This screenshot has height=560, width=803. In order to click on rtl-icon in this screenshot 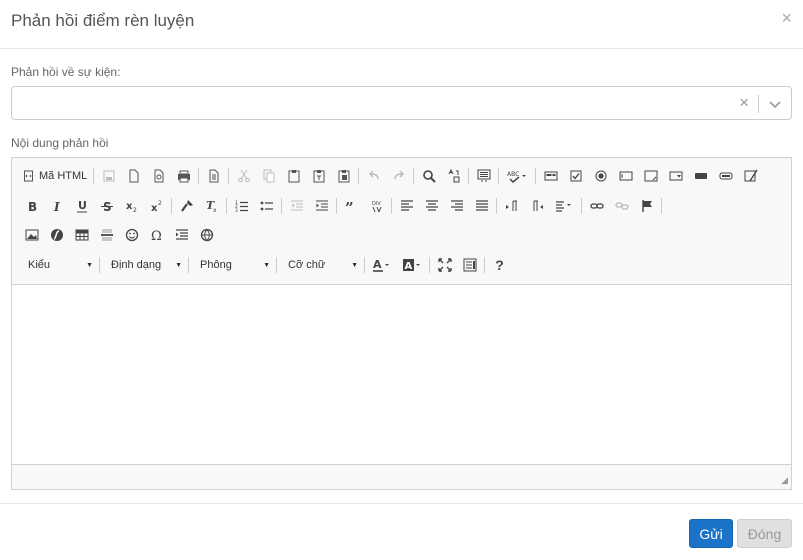, I will do `click(536, 206)`.